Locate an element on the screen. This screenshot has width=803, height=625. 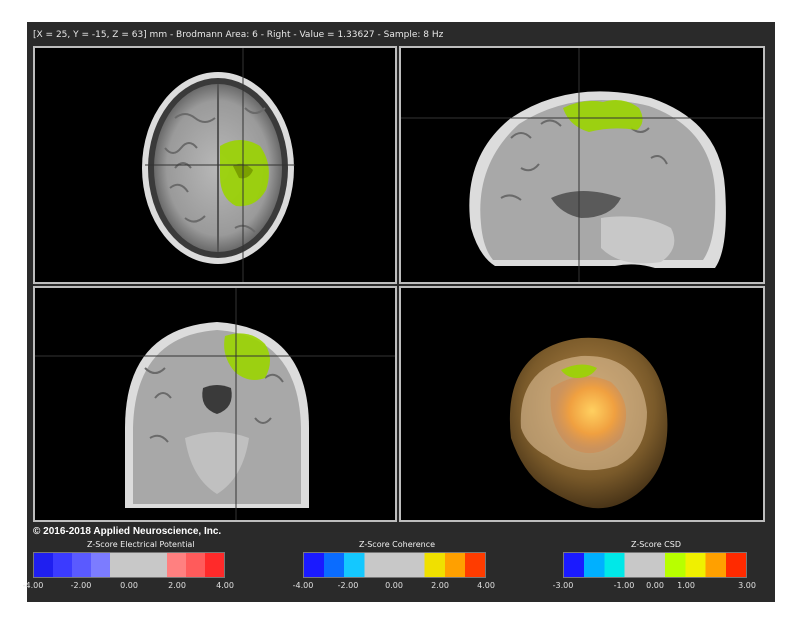
scale-tick: -3.00 is located at coordinates (563, 585).